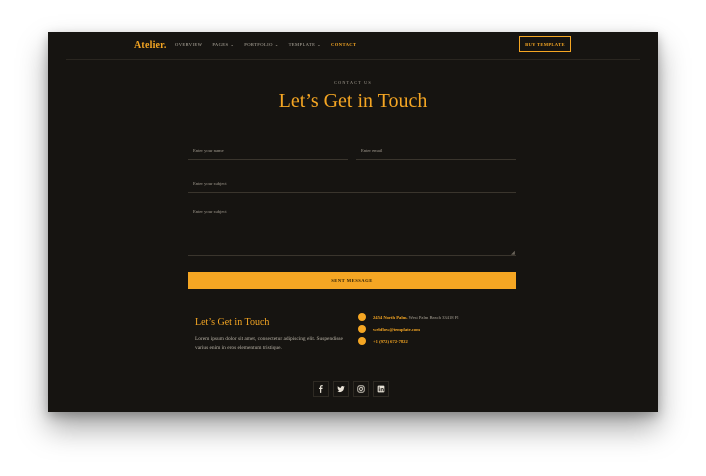  I want to click on message-field, so click(352, 230).